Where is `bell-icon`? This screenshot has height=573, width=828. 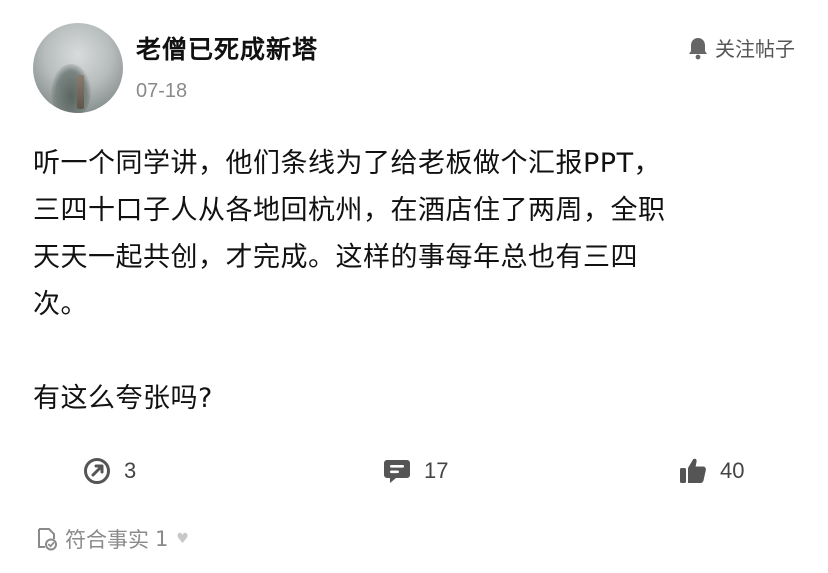
bell-icon is located at coordinates (698, 48).